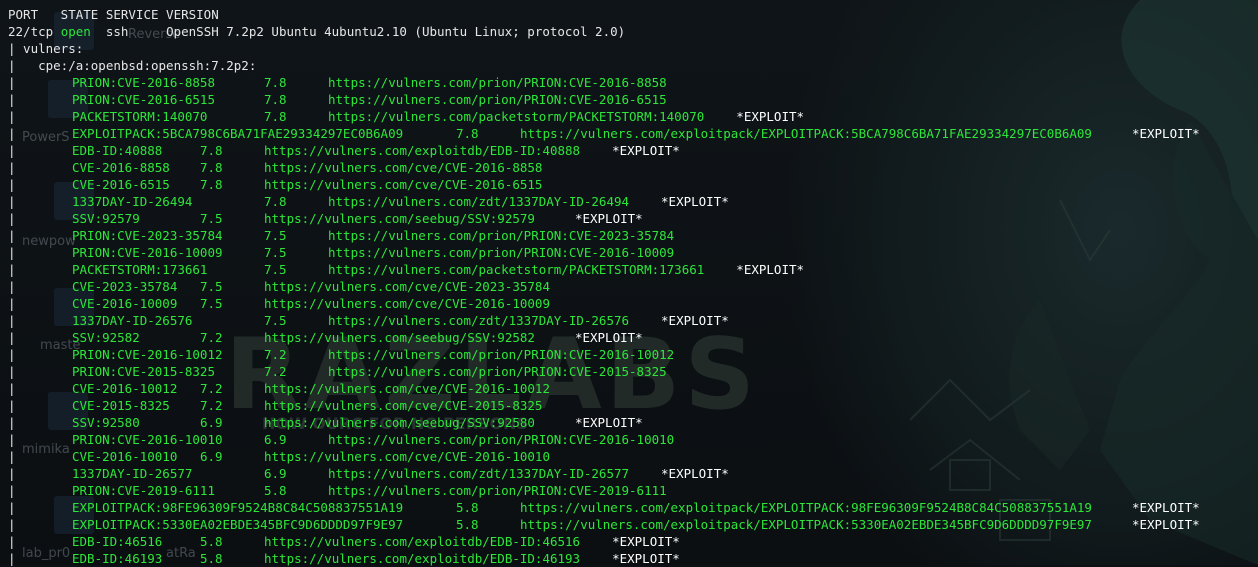  I want to click on nmap-header: PORT STATE SERVICE VERSION, so click(113, 14).